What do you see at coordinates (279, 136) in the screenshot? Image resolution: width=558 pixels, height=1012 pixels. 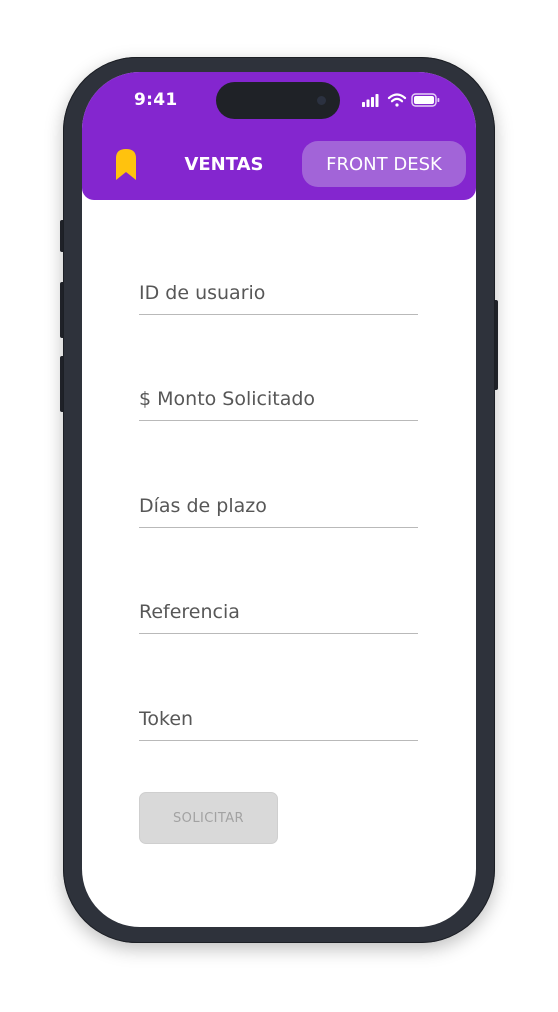 I see `app-header: 9:41 VENTAS FRONT DESK` at bounding box center [279, 136].